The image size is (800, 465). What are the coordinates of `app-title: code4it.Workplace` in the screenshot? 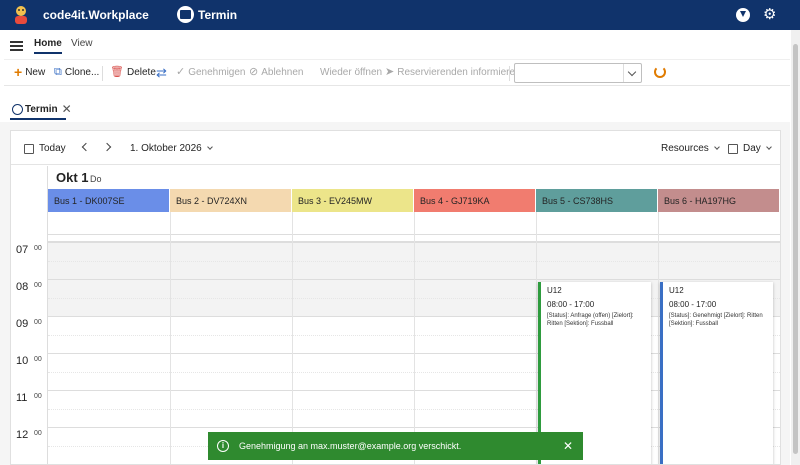 It's located at (96, 15).